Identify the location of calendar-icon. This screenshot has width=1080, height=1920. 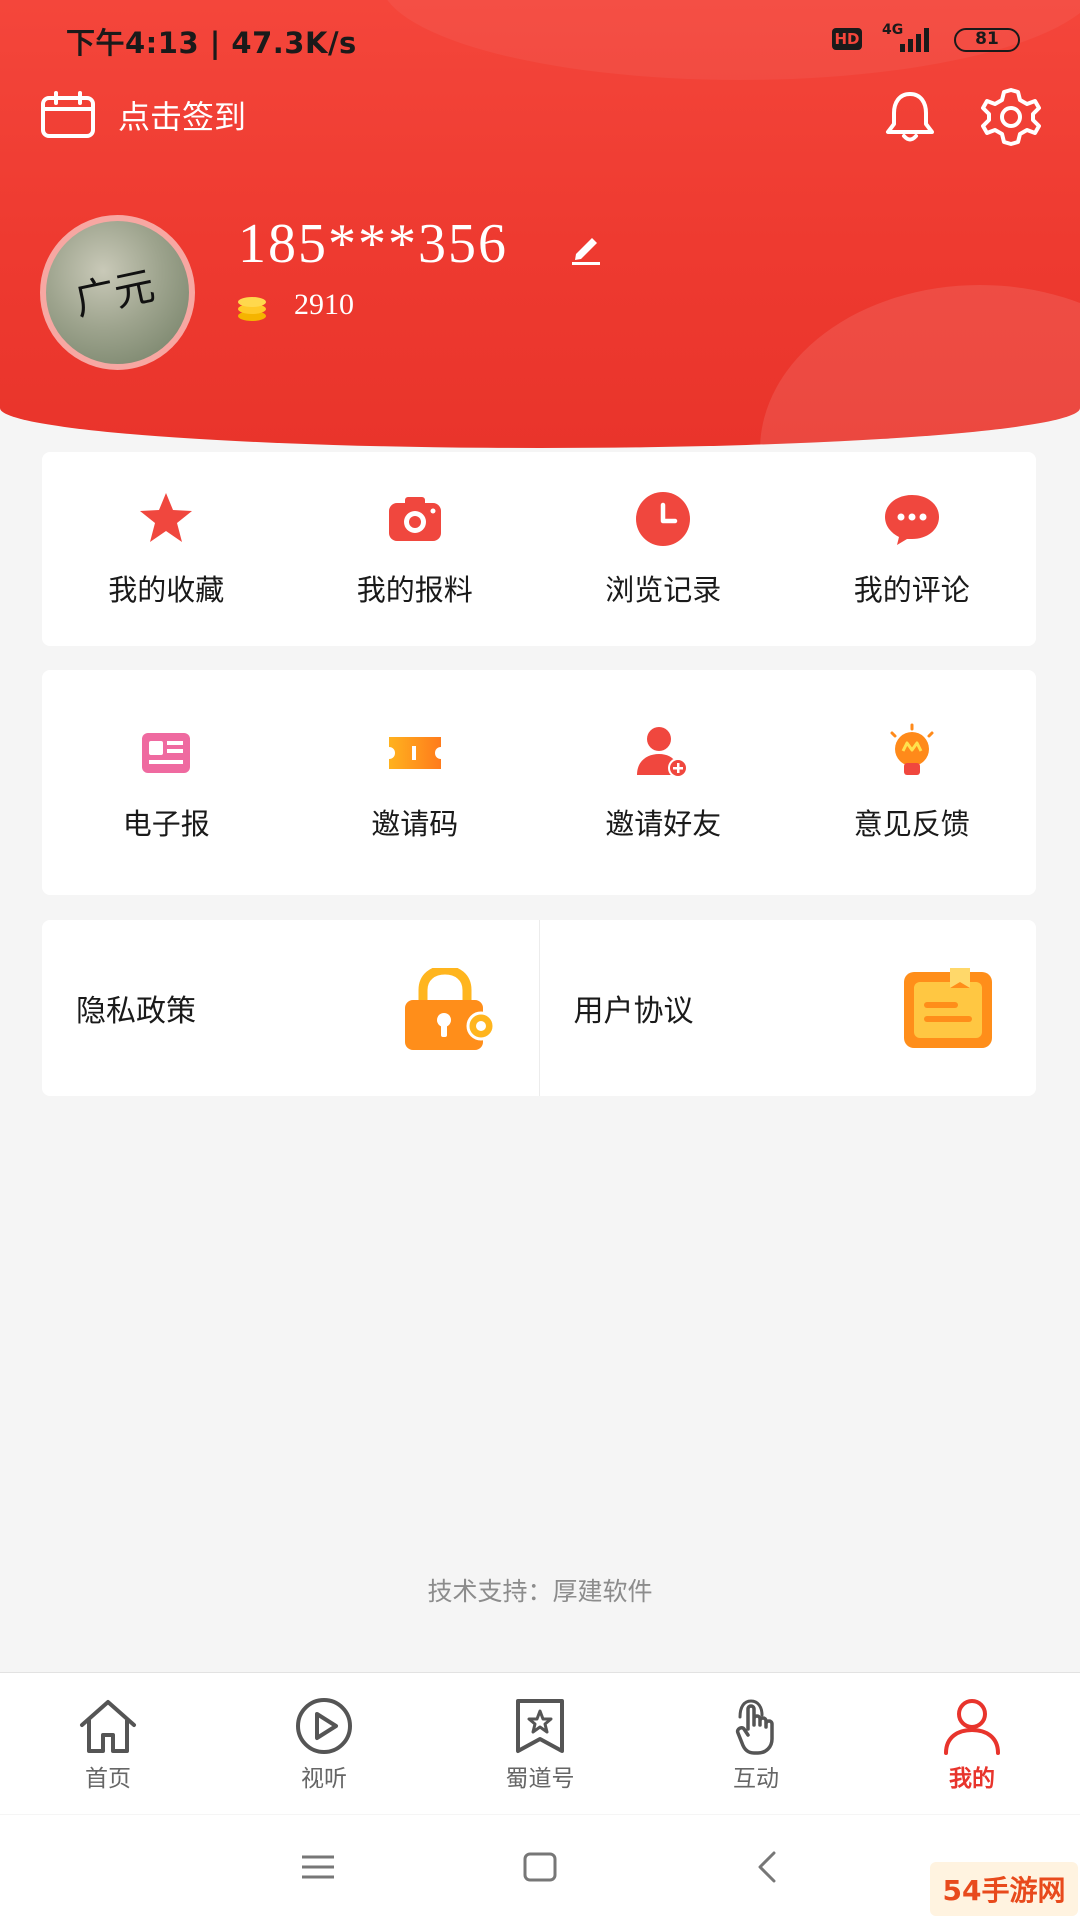
(68, 114).